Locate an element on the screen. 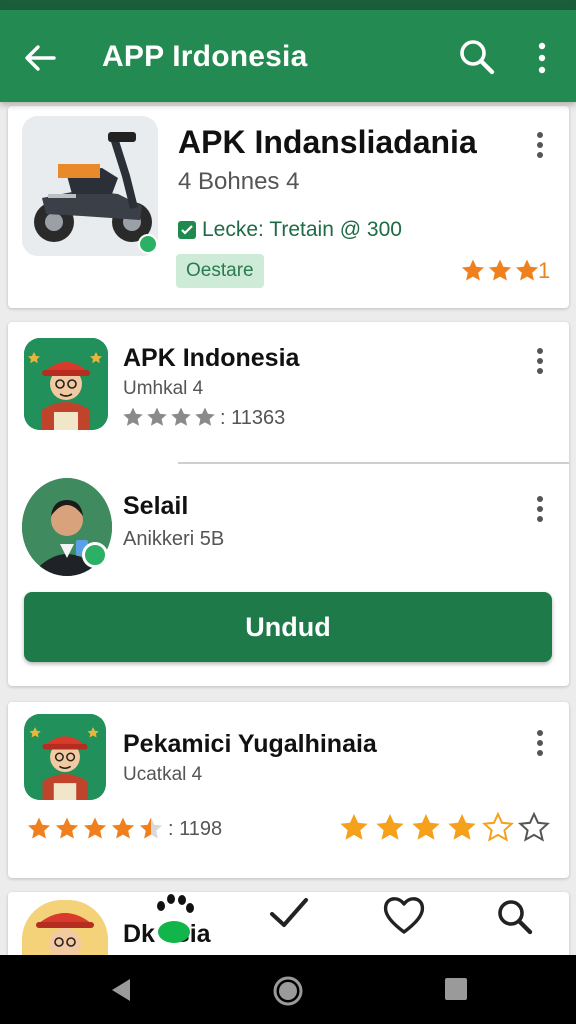  heart-icon is located at coordinates (404, 917).